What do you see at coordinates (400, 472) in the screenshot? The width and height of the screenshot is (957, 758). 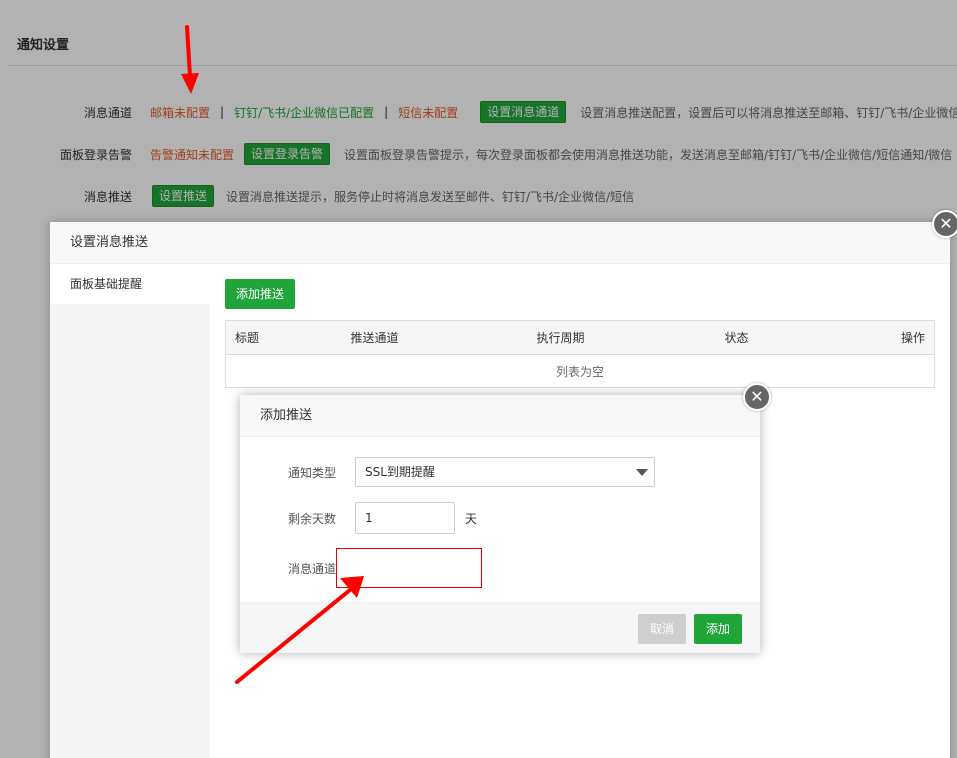 I see `notify-type-value: SSL到期提醒` at bounding box center [400, 472].